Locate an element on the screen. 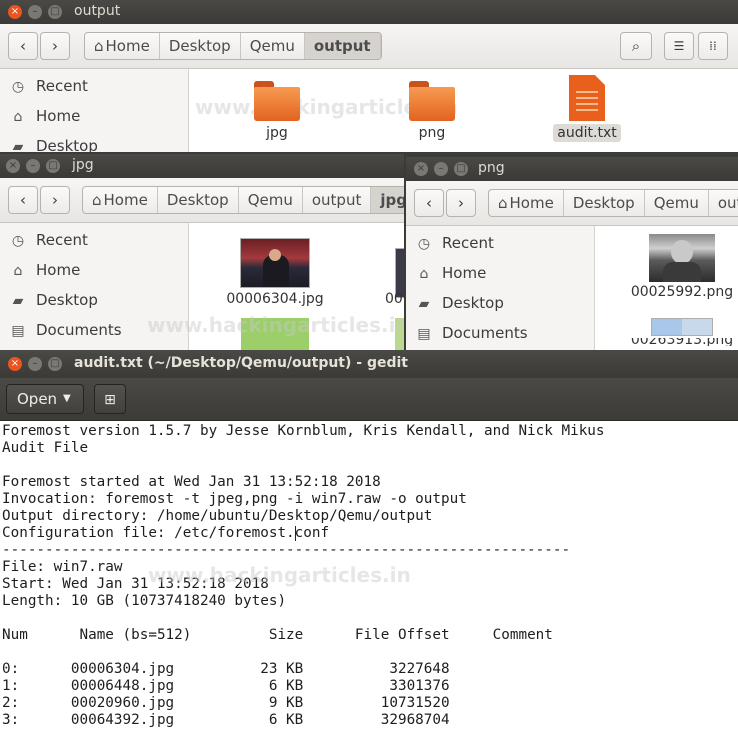 This screenshot has width=738, height=730. output-toolbar: ‹ › ⌂ Home Desktop Qemu output ⌕ ☰ ⁞⁞ is located at coordinates (369, 46).